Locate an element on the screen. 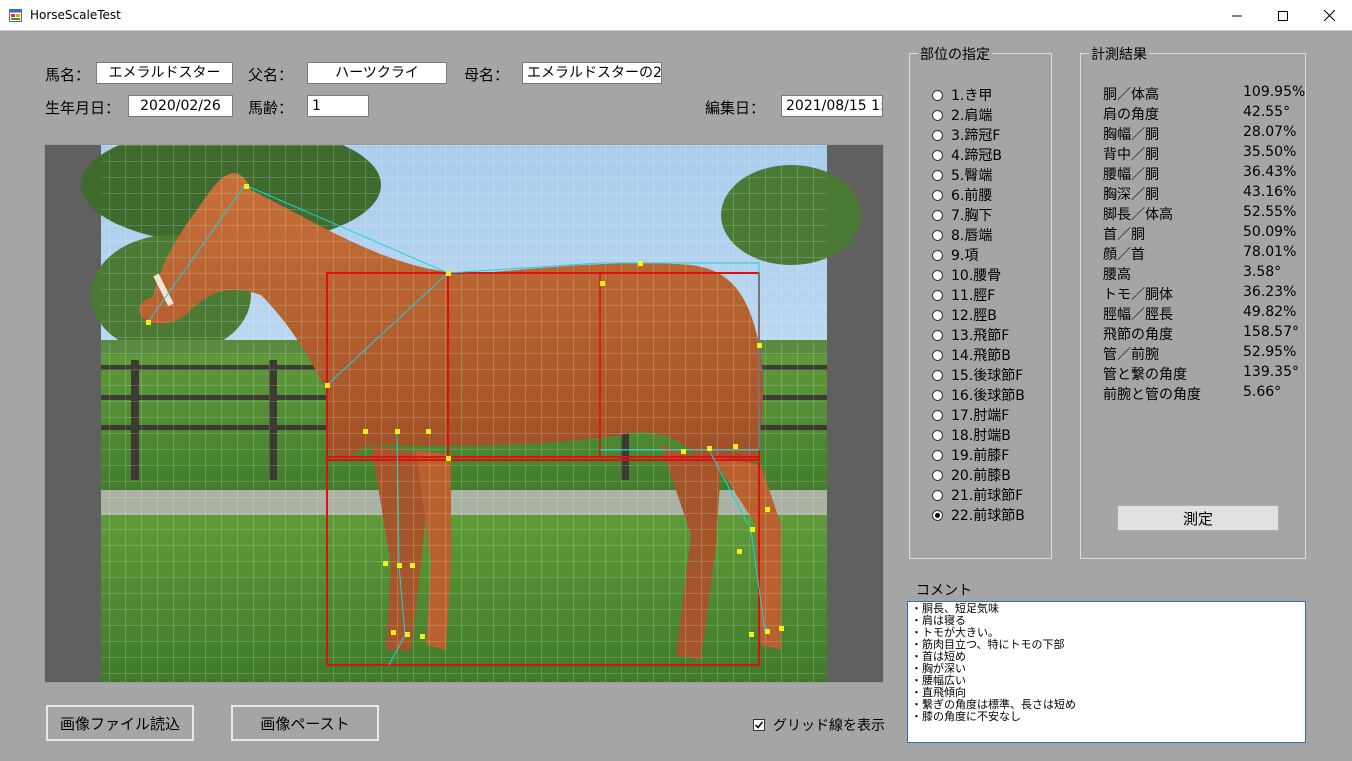 The width and height of the screenshot is (1352, 761). result-label: 管／前腕 is located at coordinates (1131, 355).